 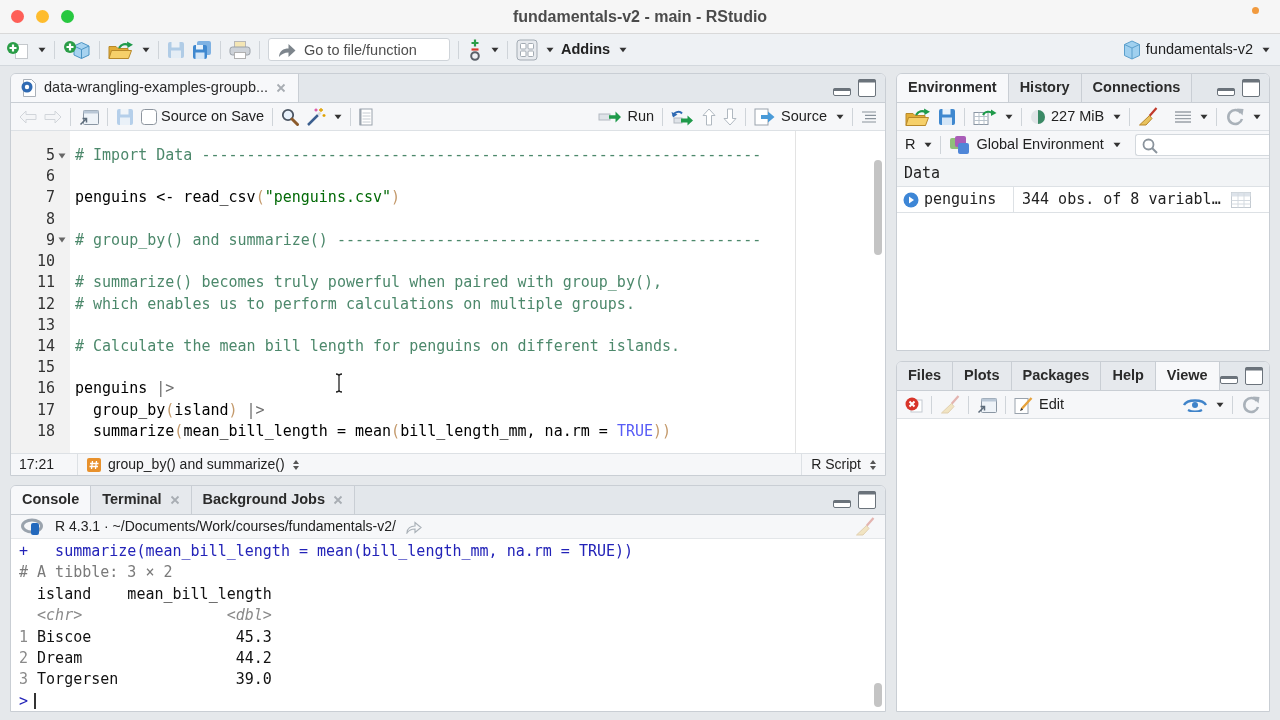 I want to click on cursor-position: 17:21, so click(x=44, y=464).